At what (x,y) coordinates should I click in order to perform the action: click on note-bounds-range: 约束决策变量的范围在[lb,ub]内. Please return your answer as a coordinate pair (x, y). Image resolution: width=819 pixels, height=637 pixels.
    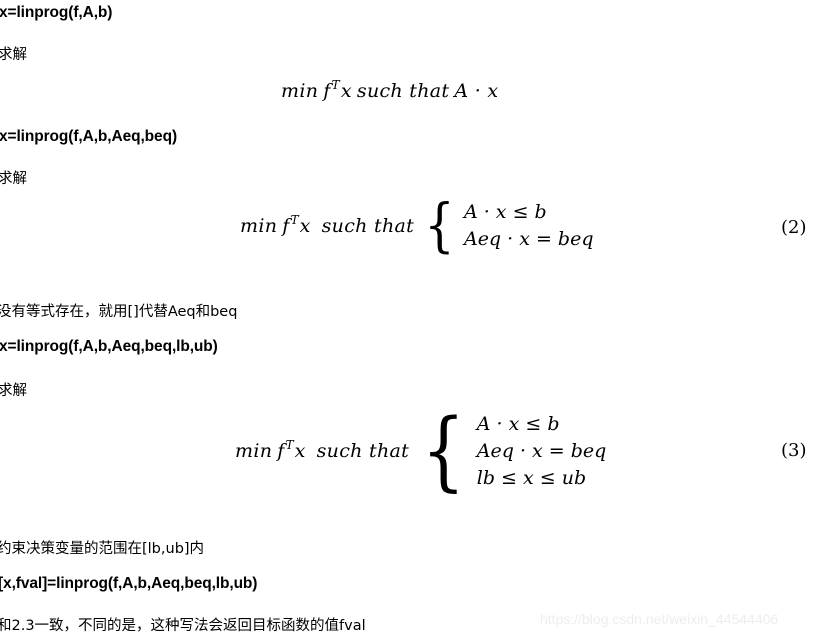
    Looking at the image, I should click on (102, 549).